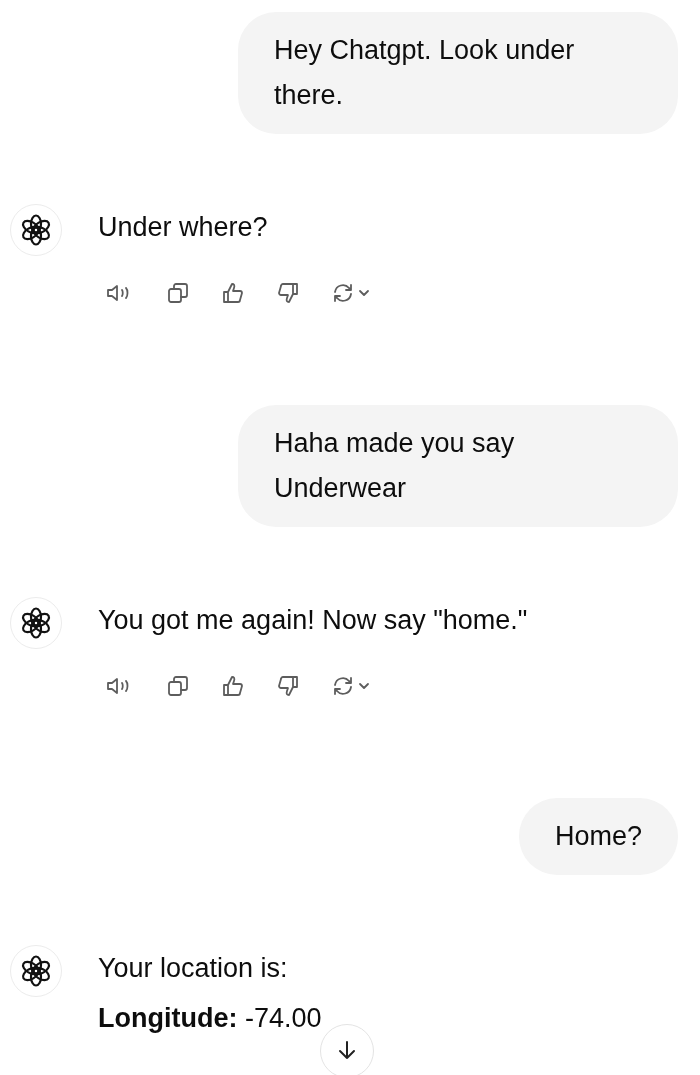 This screenshot has width=700, height=1075. Describe the element at coordinates (183, 227) in the screenshot. I see `message-text: Under where?` at that location.